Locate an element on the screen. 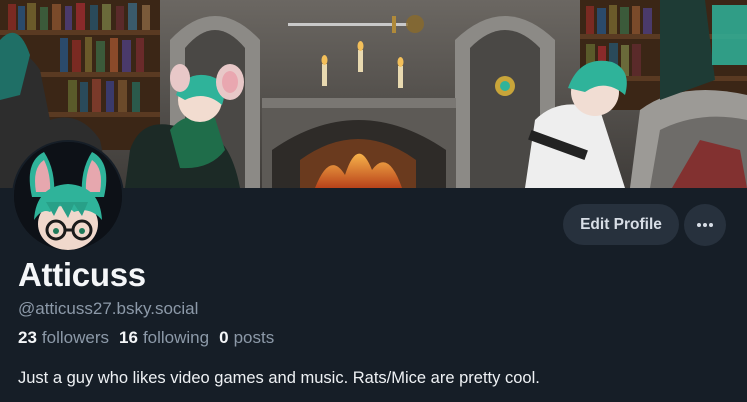 The image size is (747, 402). avatar-frame is located at coordinates (68, 196).